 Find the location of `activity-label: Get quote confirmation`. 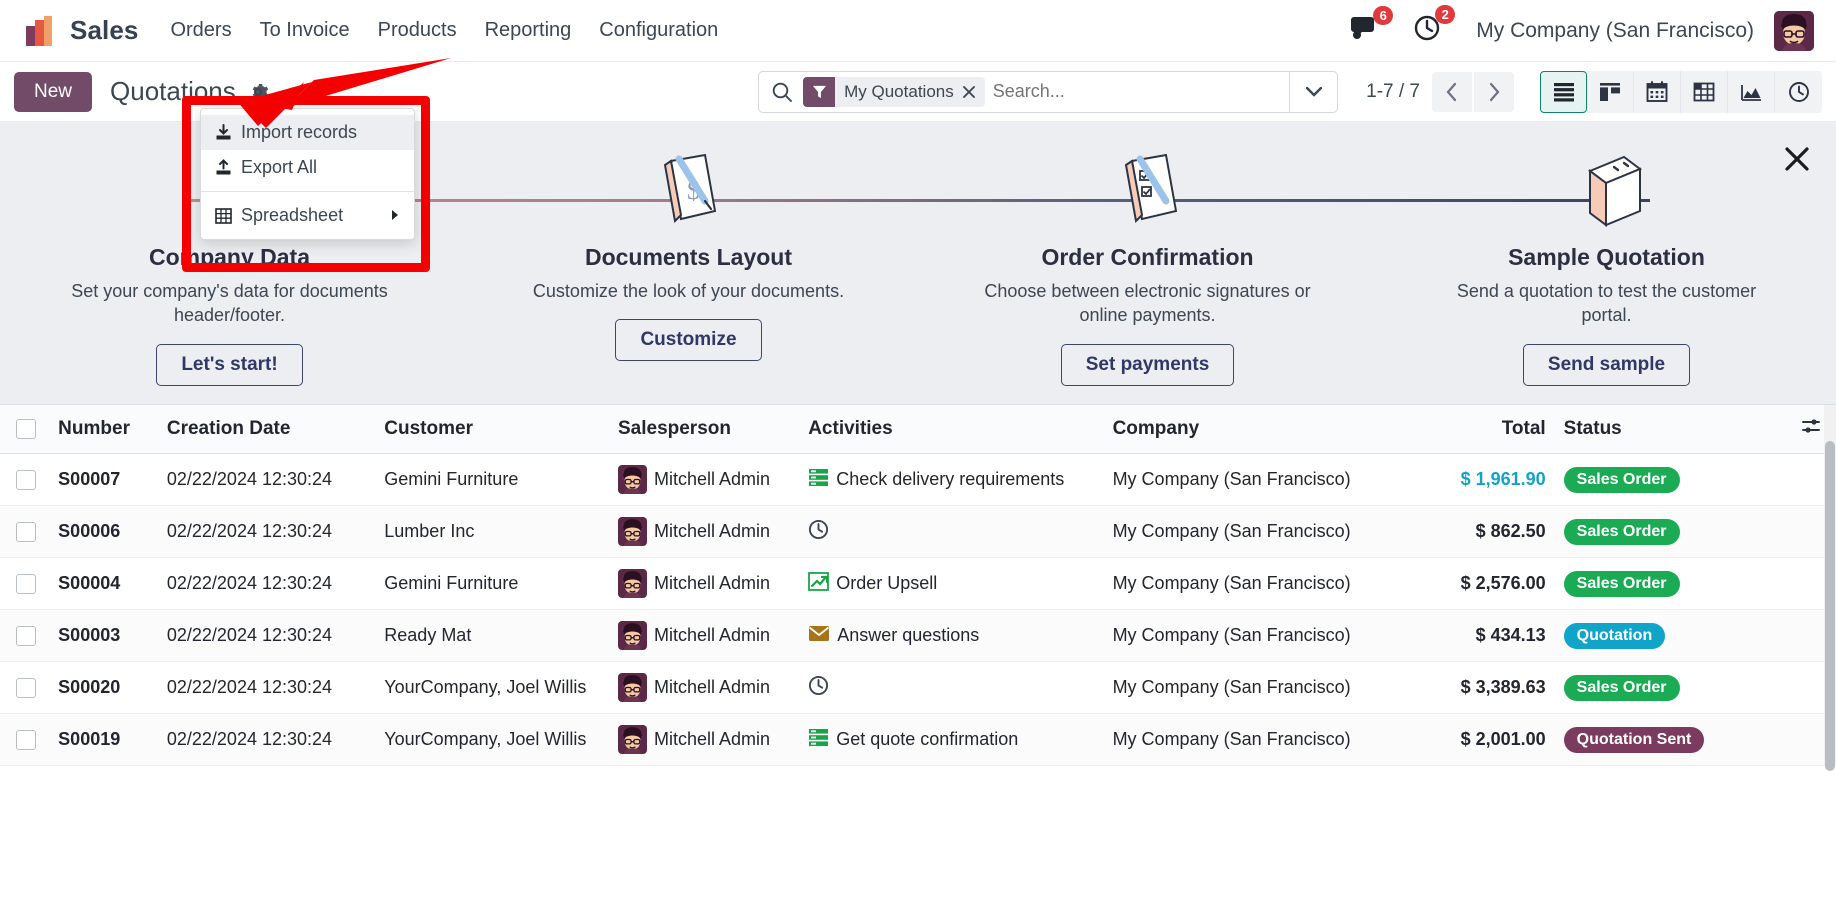

activity-label: Get quote confirmation is located at coordinates (927, 739).